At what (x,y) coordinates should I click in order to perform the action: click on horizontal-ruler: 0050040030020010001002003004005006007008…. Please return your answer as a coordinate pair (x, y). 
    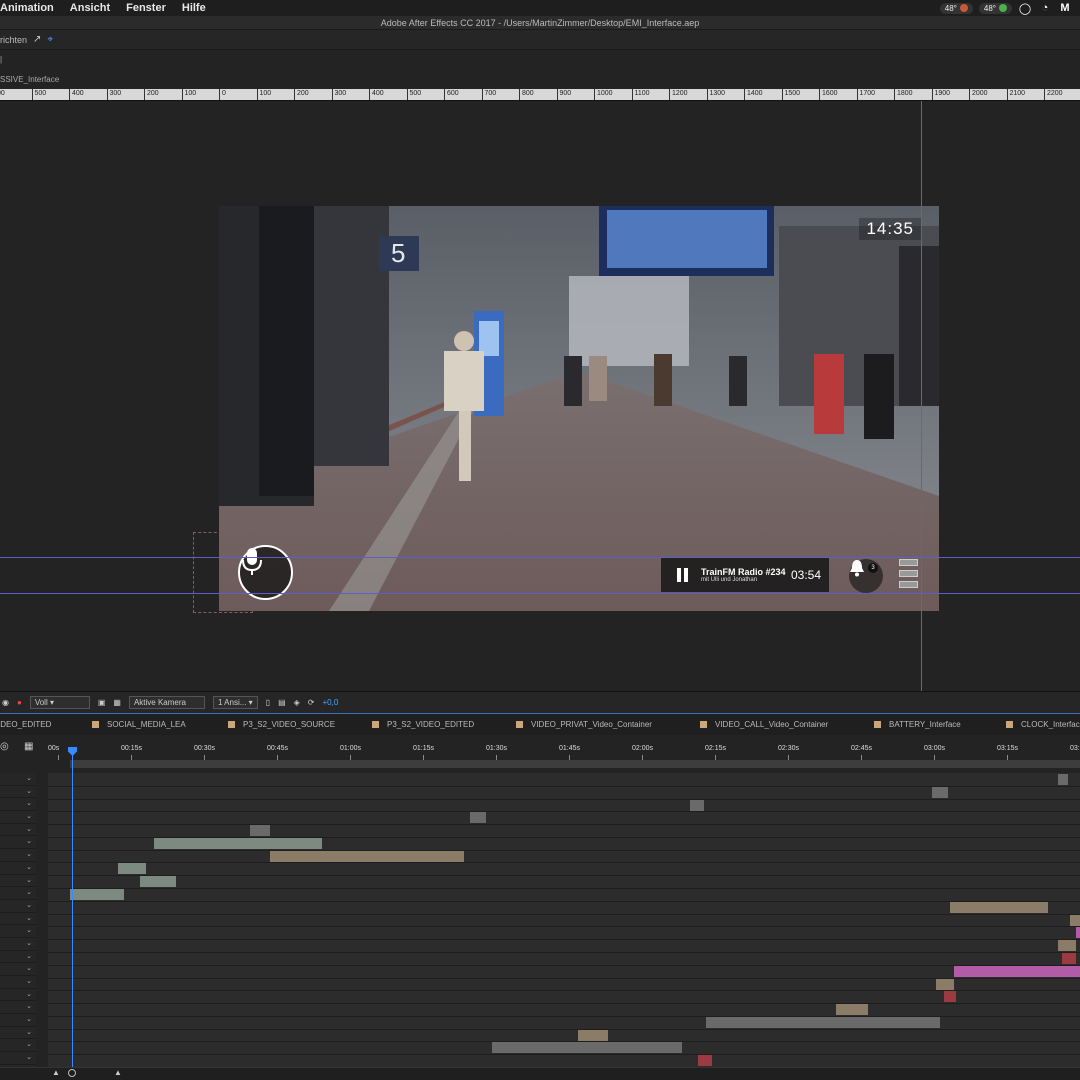
    Looking at the image, I should click on (540, 95).